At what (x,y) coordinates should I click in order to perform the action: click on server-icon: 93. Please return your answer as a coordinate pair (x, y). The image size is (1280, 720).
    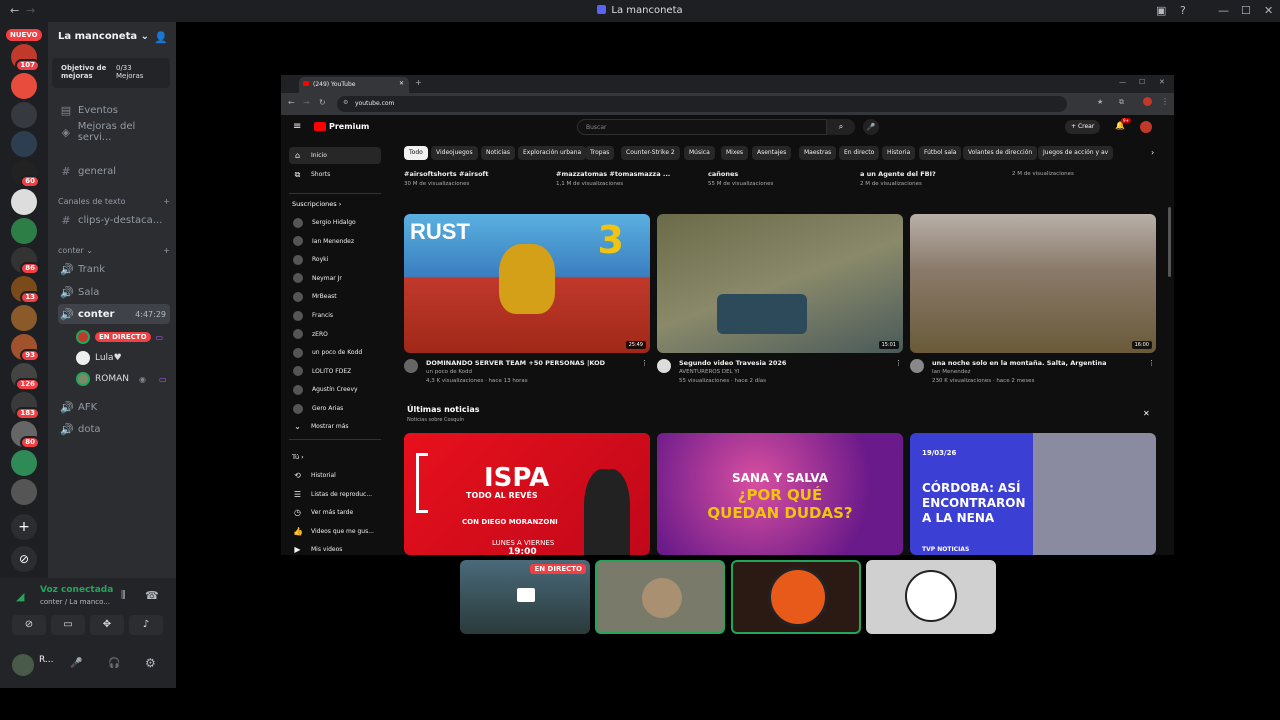
    Looking at the image, I should click on (25, 348).